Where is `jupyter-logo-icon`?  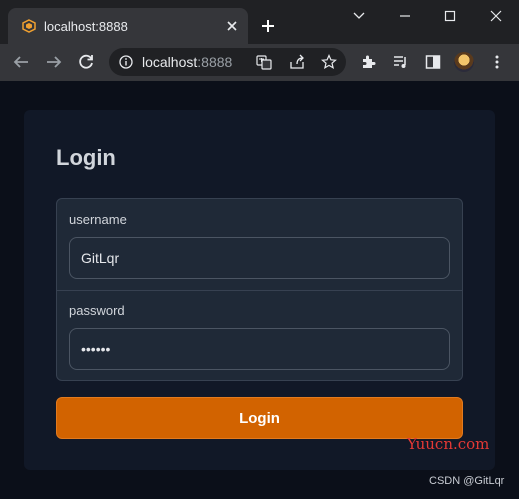 jupyter-logo-icon is located at coordinates (29, 26).